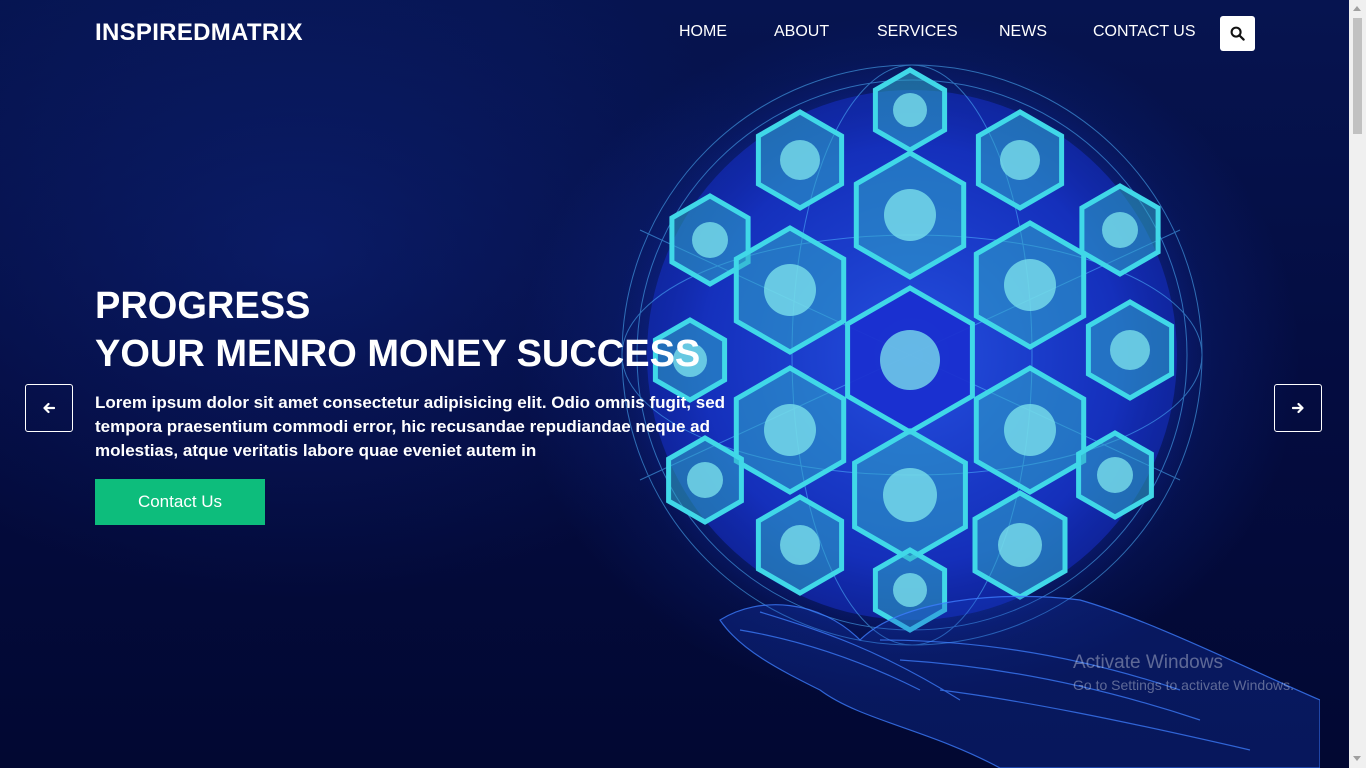  I want to click on search-button, so click(1237, 33).